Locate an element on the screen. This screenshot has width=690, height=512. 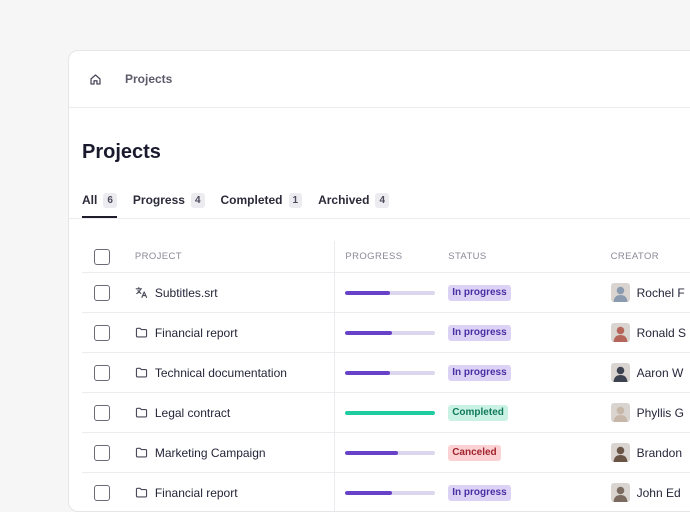
creator-name: John Ed is located at coordinates (658, 492).